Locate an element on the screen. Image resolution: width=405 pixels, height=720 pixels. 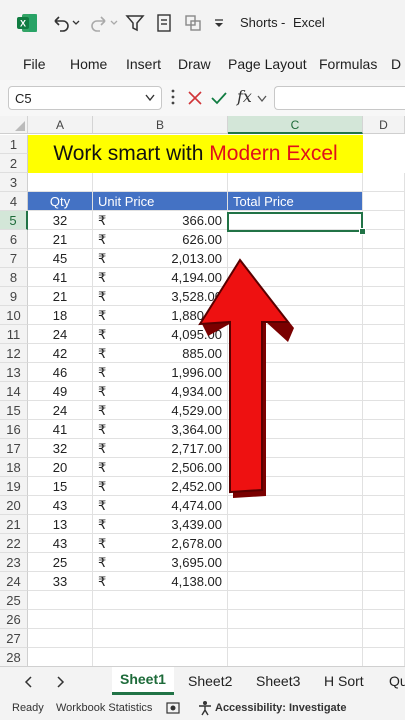
share-sheet-icon is located at coordinates (193, 23).